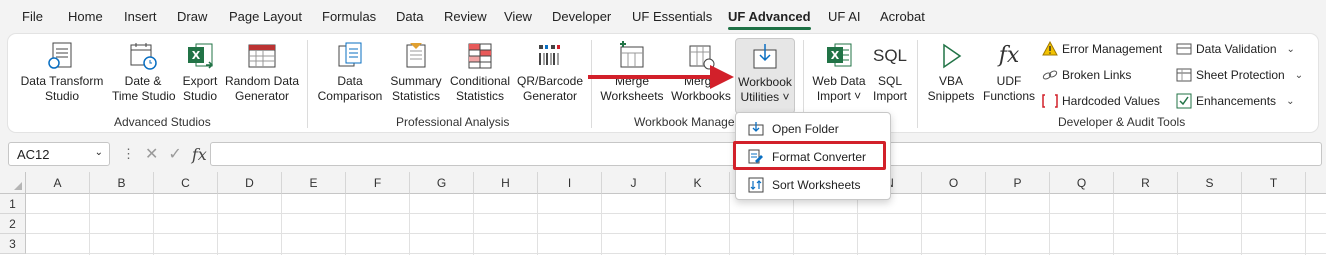  I want to click on column-header: P, so click(1018, 183).